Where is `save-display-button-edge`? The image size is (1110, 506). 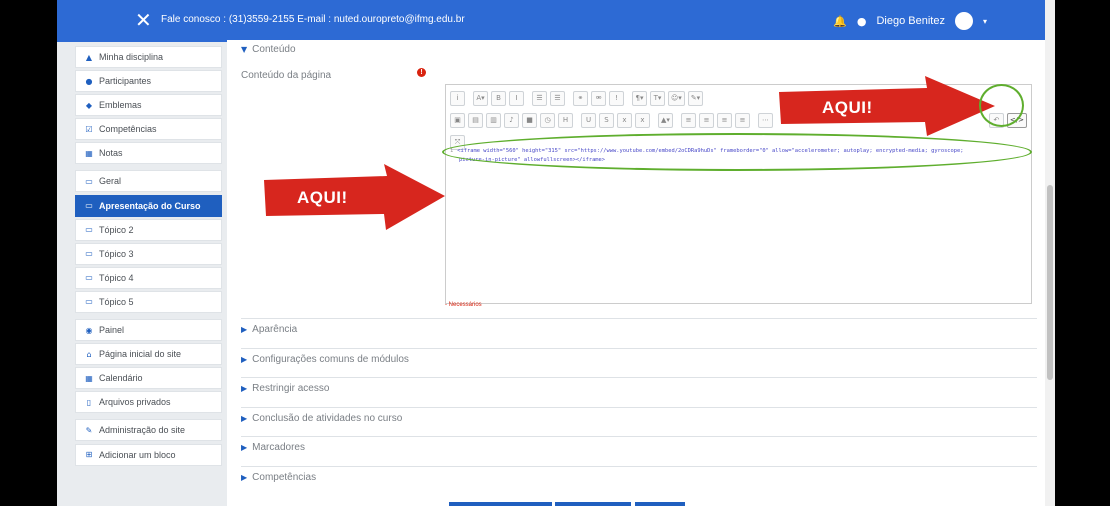 save-display-button-edge is located at coordinates (593, 504).